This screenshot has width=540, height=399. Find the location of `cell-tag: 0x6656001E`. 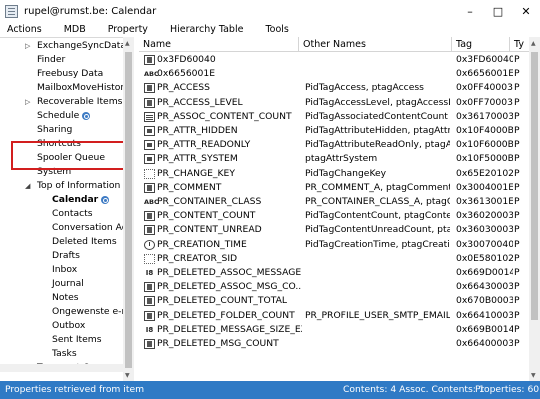

cell-tag: 0x6656001E is located at coordinates (484, 74).